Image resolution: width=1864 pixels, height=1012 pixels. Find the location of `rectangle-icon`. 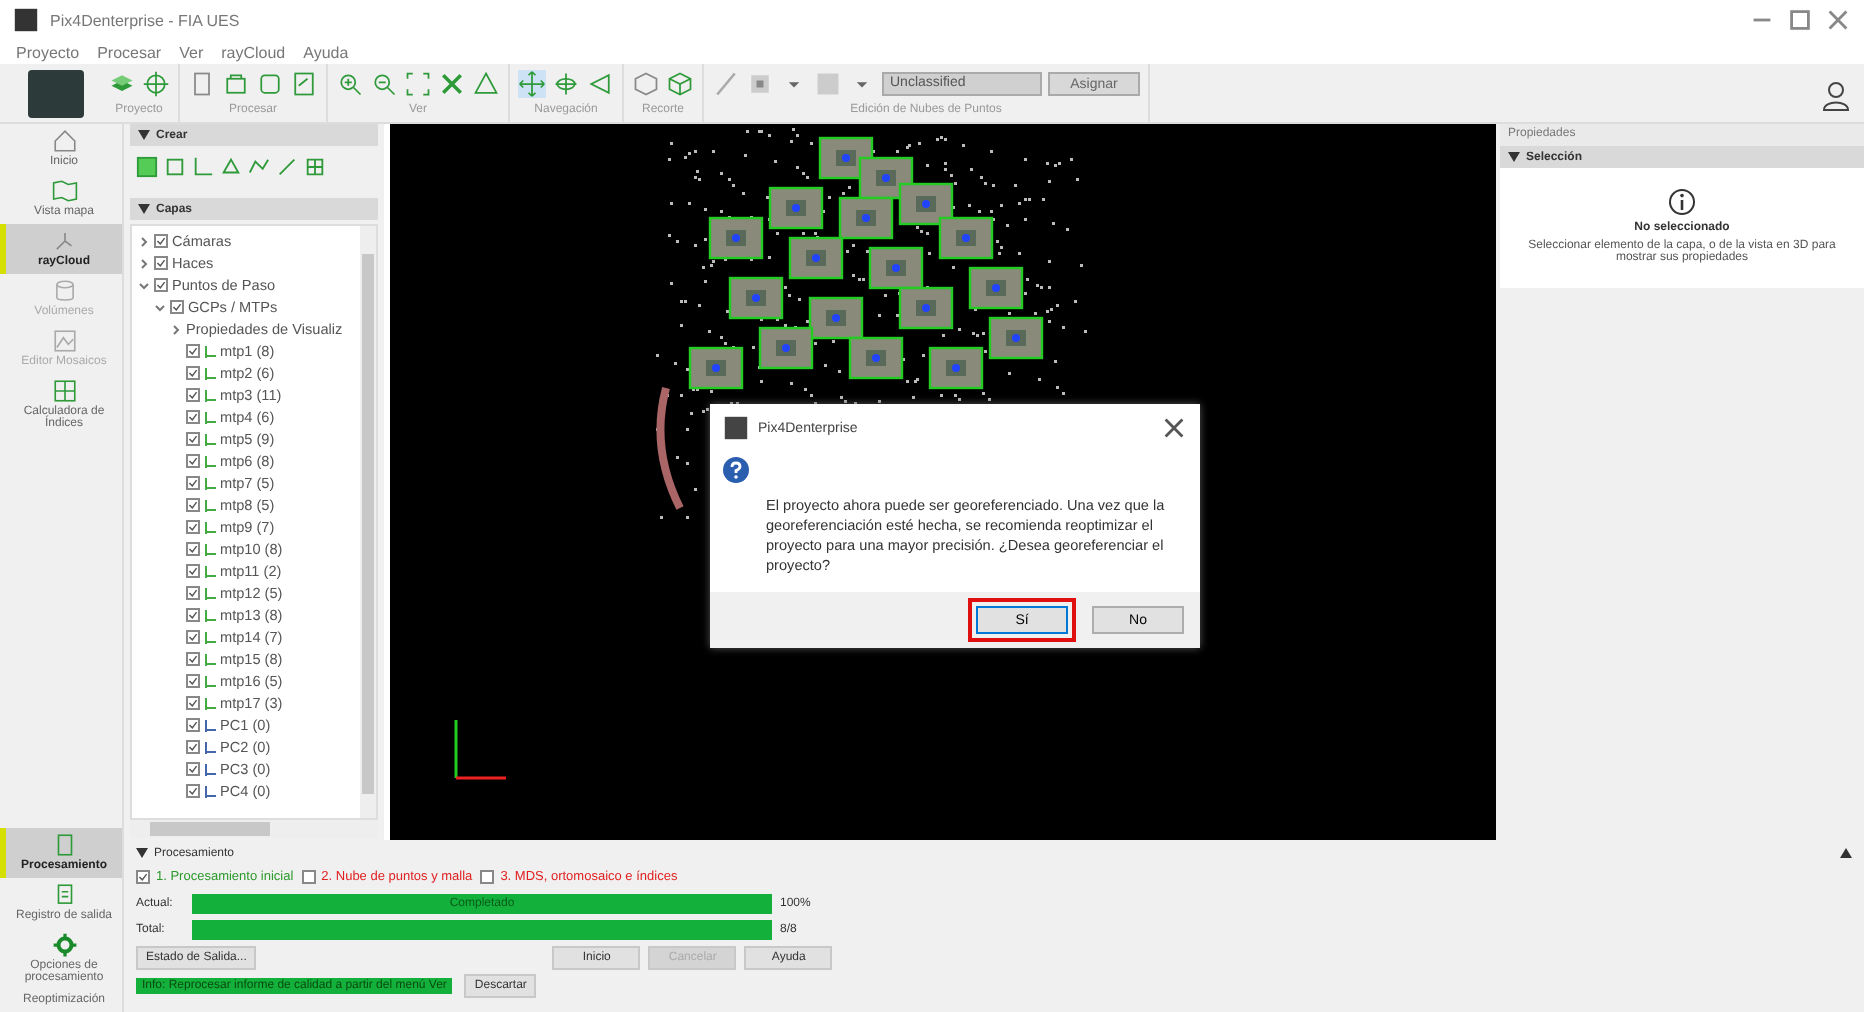

rectangle-icon is located at coordinates (147, 167).